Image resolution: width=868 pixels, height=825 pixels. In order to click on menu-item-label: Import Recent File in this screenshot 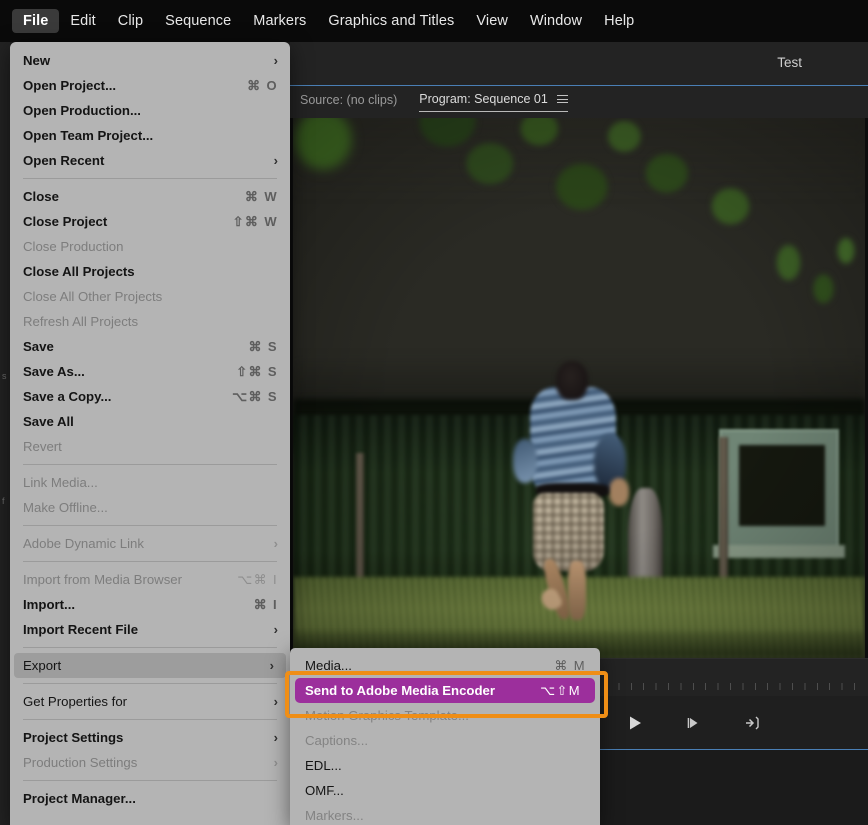, I will do `click(81, 629)`.